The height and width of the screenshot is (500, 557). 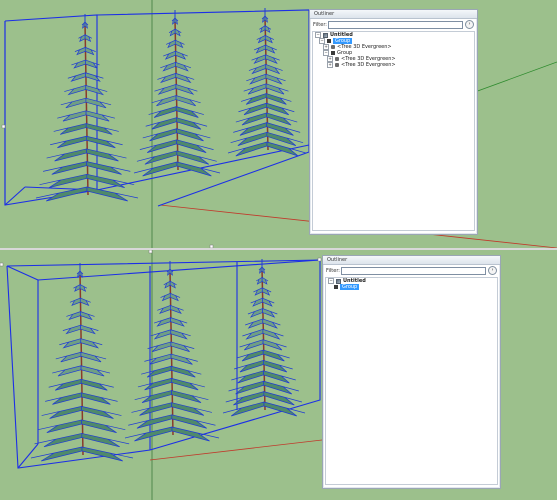 What do you see at coordinates (350, 287) in the screenshot?
I see `tree-item-label: Group` at bounding box center [350, 287].